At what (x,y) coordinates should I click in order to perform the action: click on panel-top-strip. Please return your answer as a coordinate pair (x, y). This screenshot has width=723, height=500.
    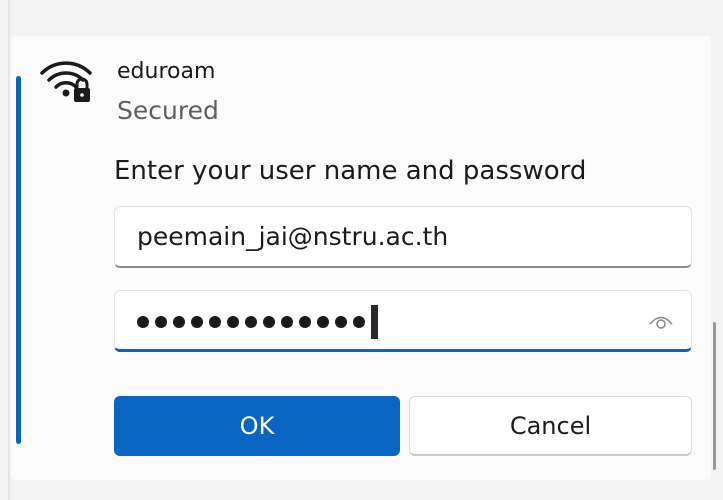
    Looking at the image, I should click on (367, 18).